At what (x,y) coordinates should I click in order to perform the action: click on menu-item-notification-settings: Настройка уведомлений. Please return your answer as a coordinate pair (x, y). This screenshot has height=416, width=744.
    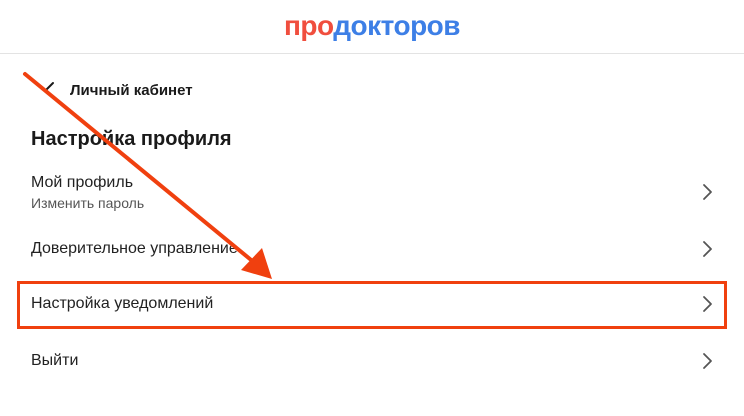
    Looking at the image, I should click on (372, 305).